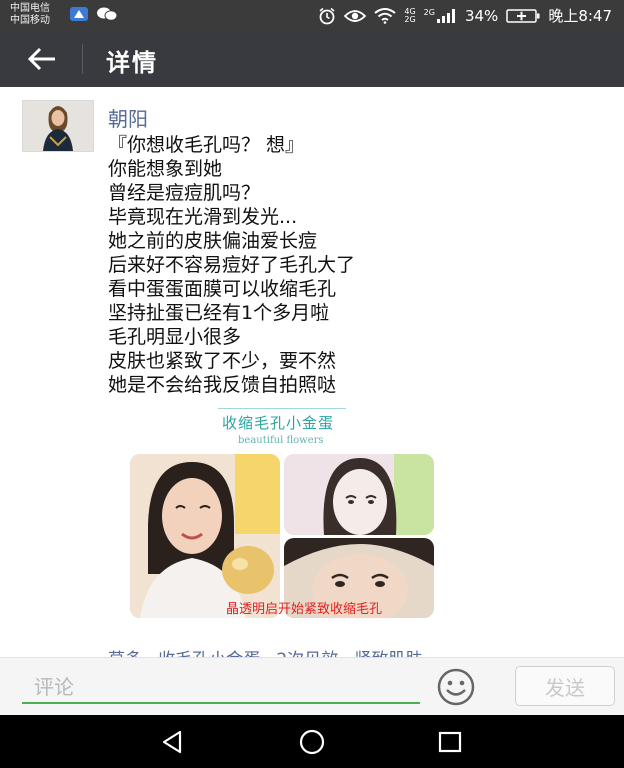 Image resolution: width=624 pixels, height=768 pixels. What do you see at coordinates (82, 59) in the screenshot?
I see `title-divider` at bounding box center [82, 59].